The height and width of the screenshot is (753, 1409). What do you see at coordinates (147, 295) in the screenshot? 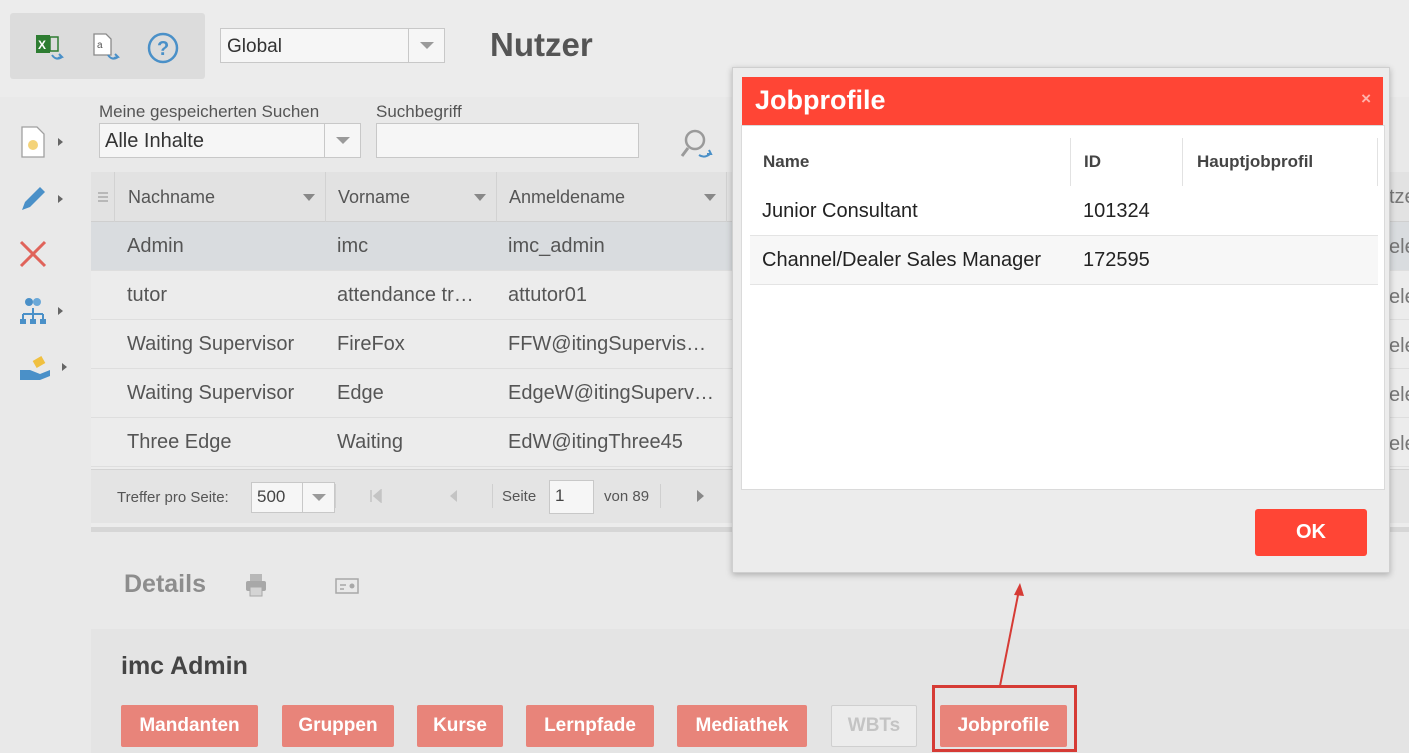
I see `cell-nachname: tutor` at bounding box center [147, 295].